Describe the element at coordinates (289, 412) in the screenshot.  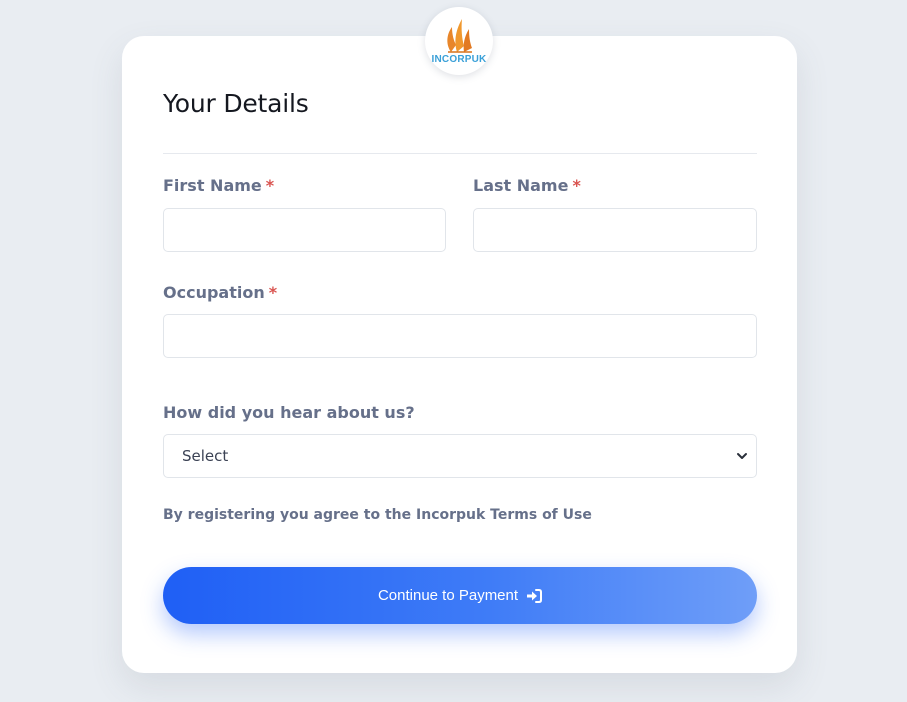
I see `referral-label: How did you hear about us?` at that location.